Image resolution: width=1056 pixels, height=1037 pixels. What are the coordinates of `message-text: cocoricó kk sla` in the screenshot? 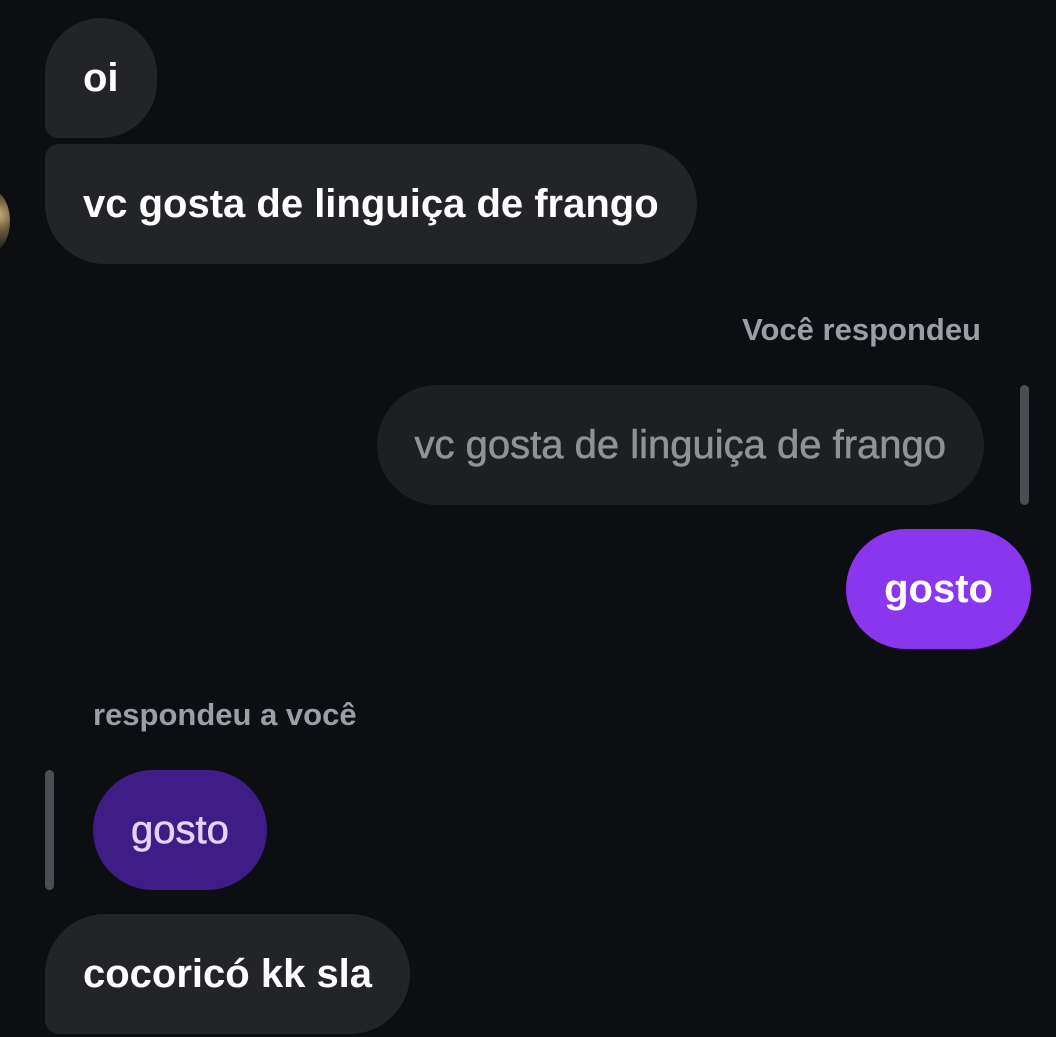 It's located at (228, 973).